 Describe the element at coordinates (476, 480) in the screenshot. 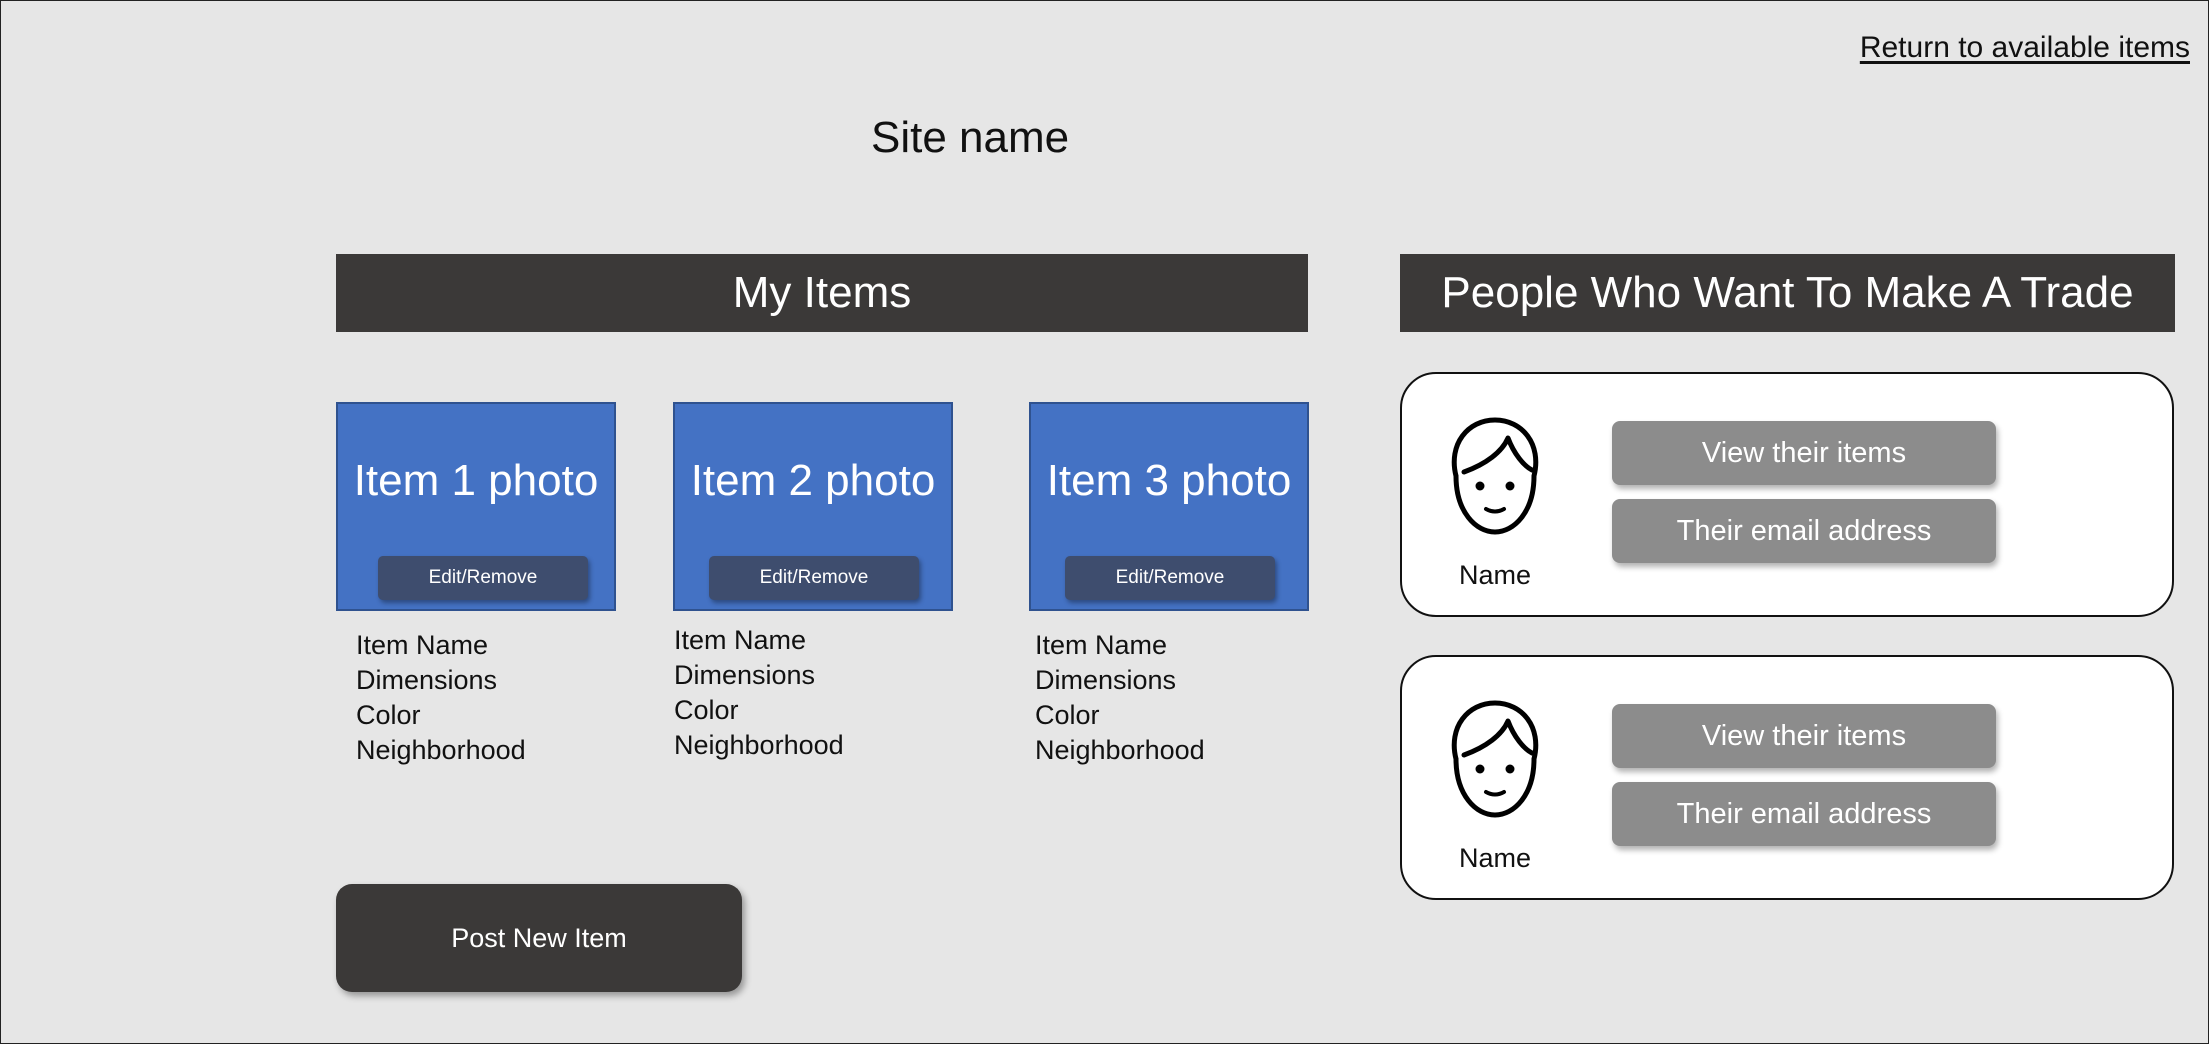

I see `item-photo-label: Item 1 photo` at that location.